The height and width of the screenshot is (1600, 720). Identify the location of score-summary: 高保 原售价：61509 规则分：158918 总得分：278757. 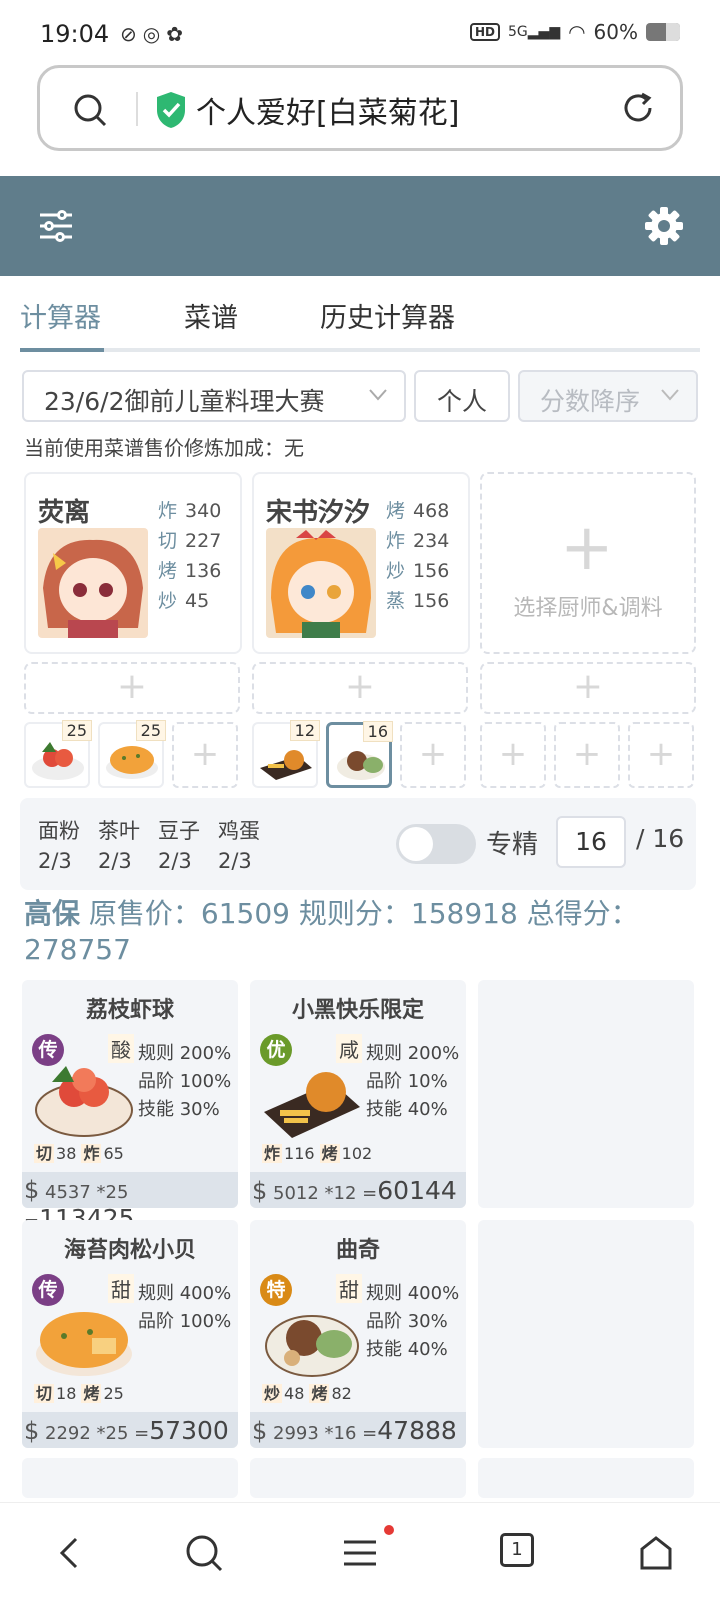
(359, 932).